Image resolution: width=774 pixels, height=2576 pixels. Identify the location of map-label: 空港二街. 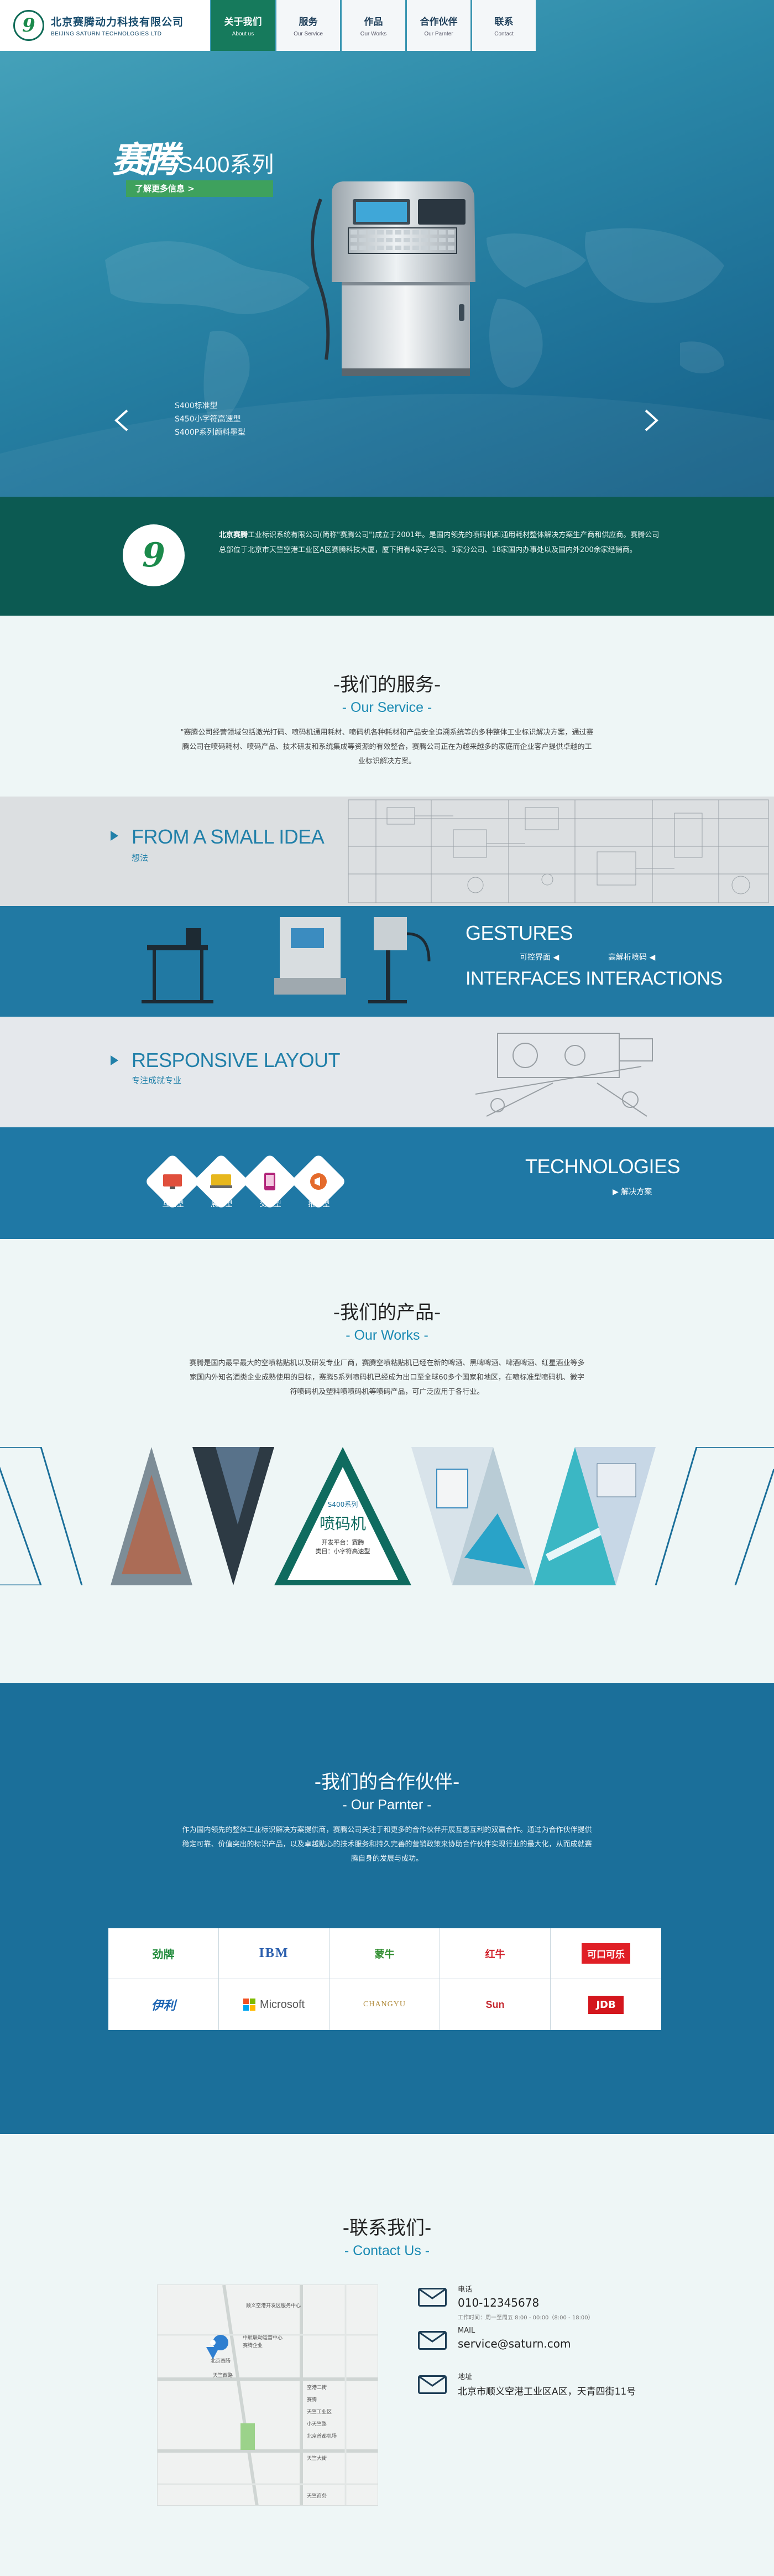
(317, 2388).